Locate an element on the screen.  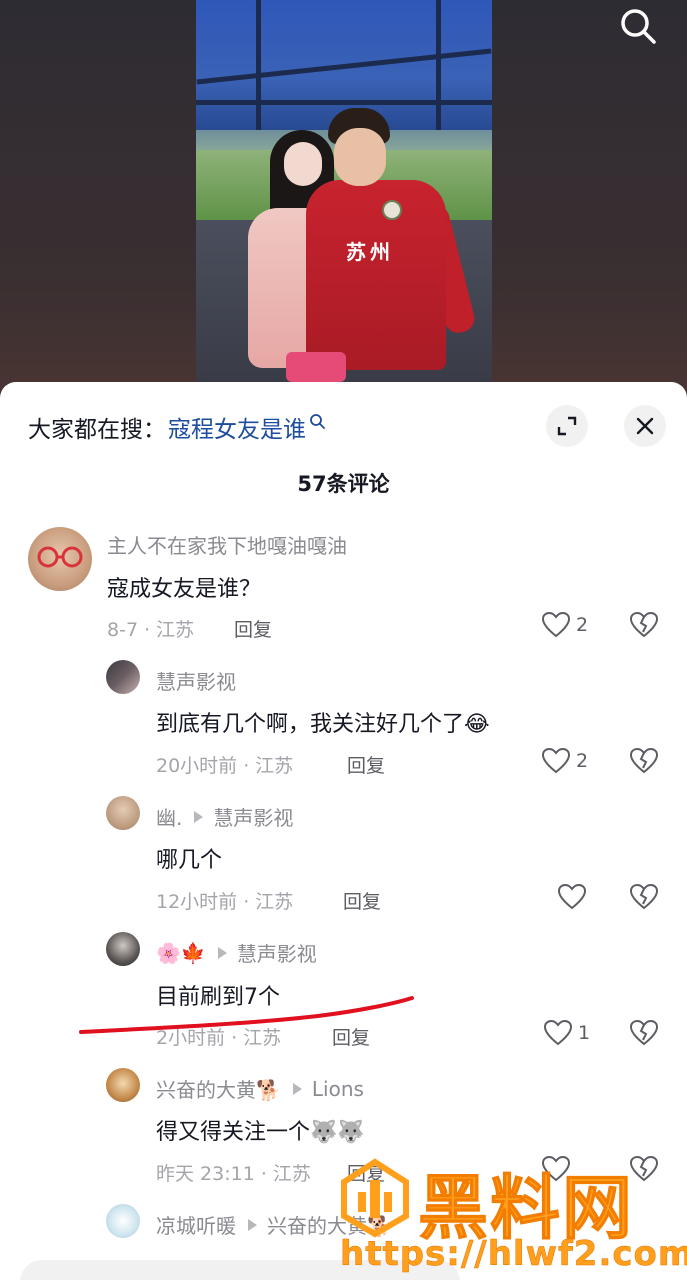
comment-time-location: 20小时前 · 江苏 is located at coordinates (225, 766).